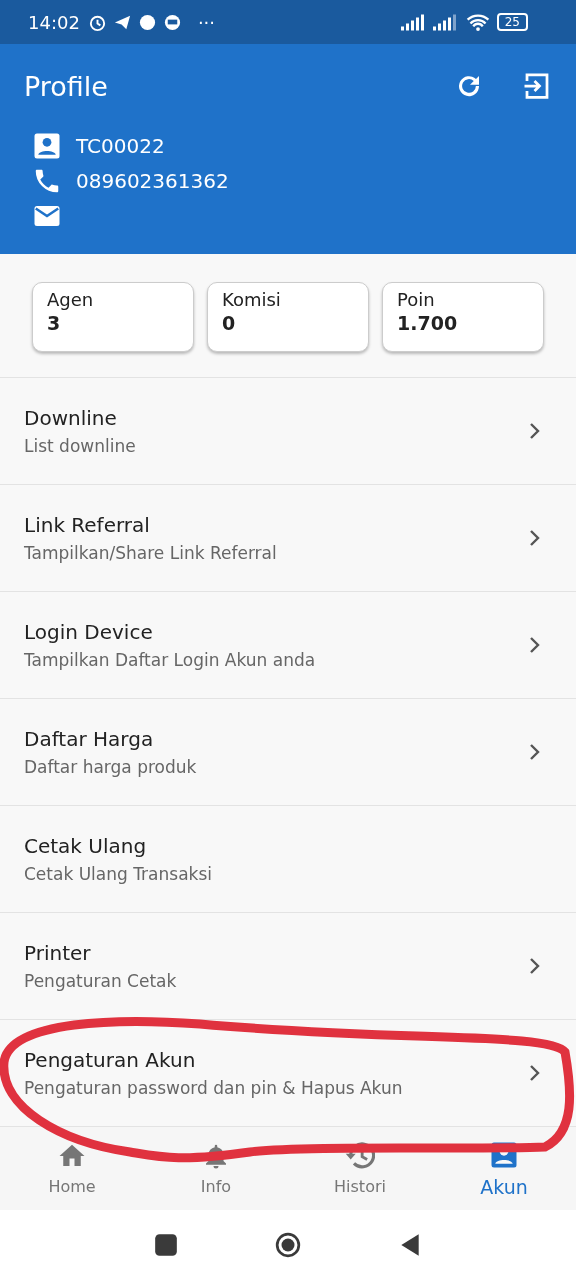 This screenshot has height=1280, width=576. I want to click on more-notifications: ···, so click(206, 22).